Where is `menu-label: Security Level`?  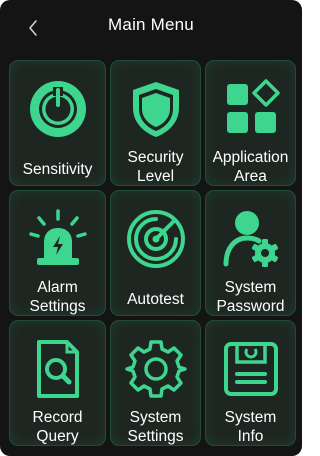 menu-label: Security Level is located at coordinates (155, 167).